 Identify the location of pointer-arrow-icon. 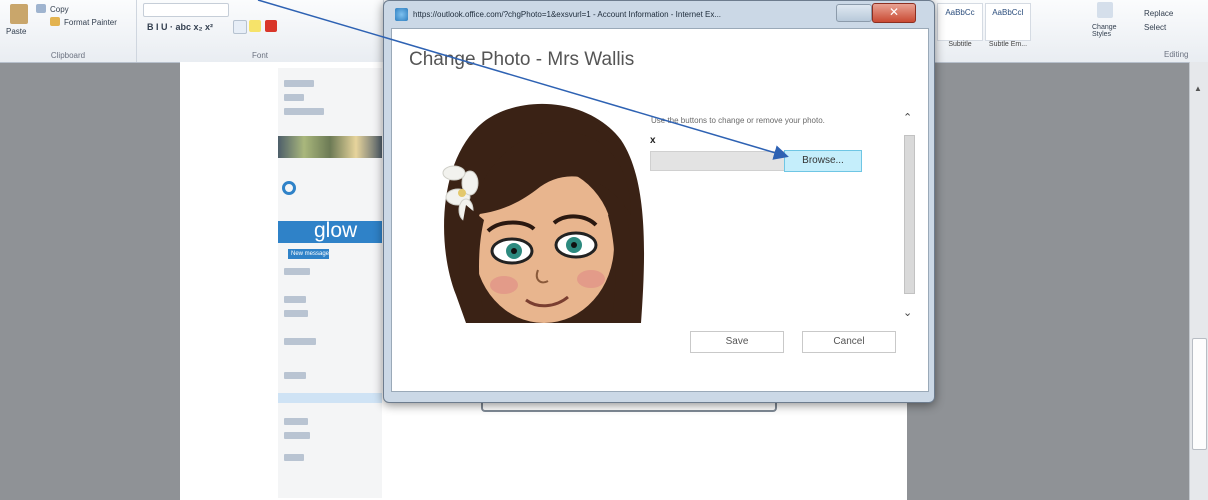
(523, 80).